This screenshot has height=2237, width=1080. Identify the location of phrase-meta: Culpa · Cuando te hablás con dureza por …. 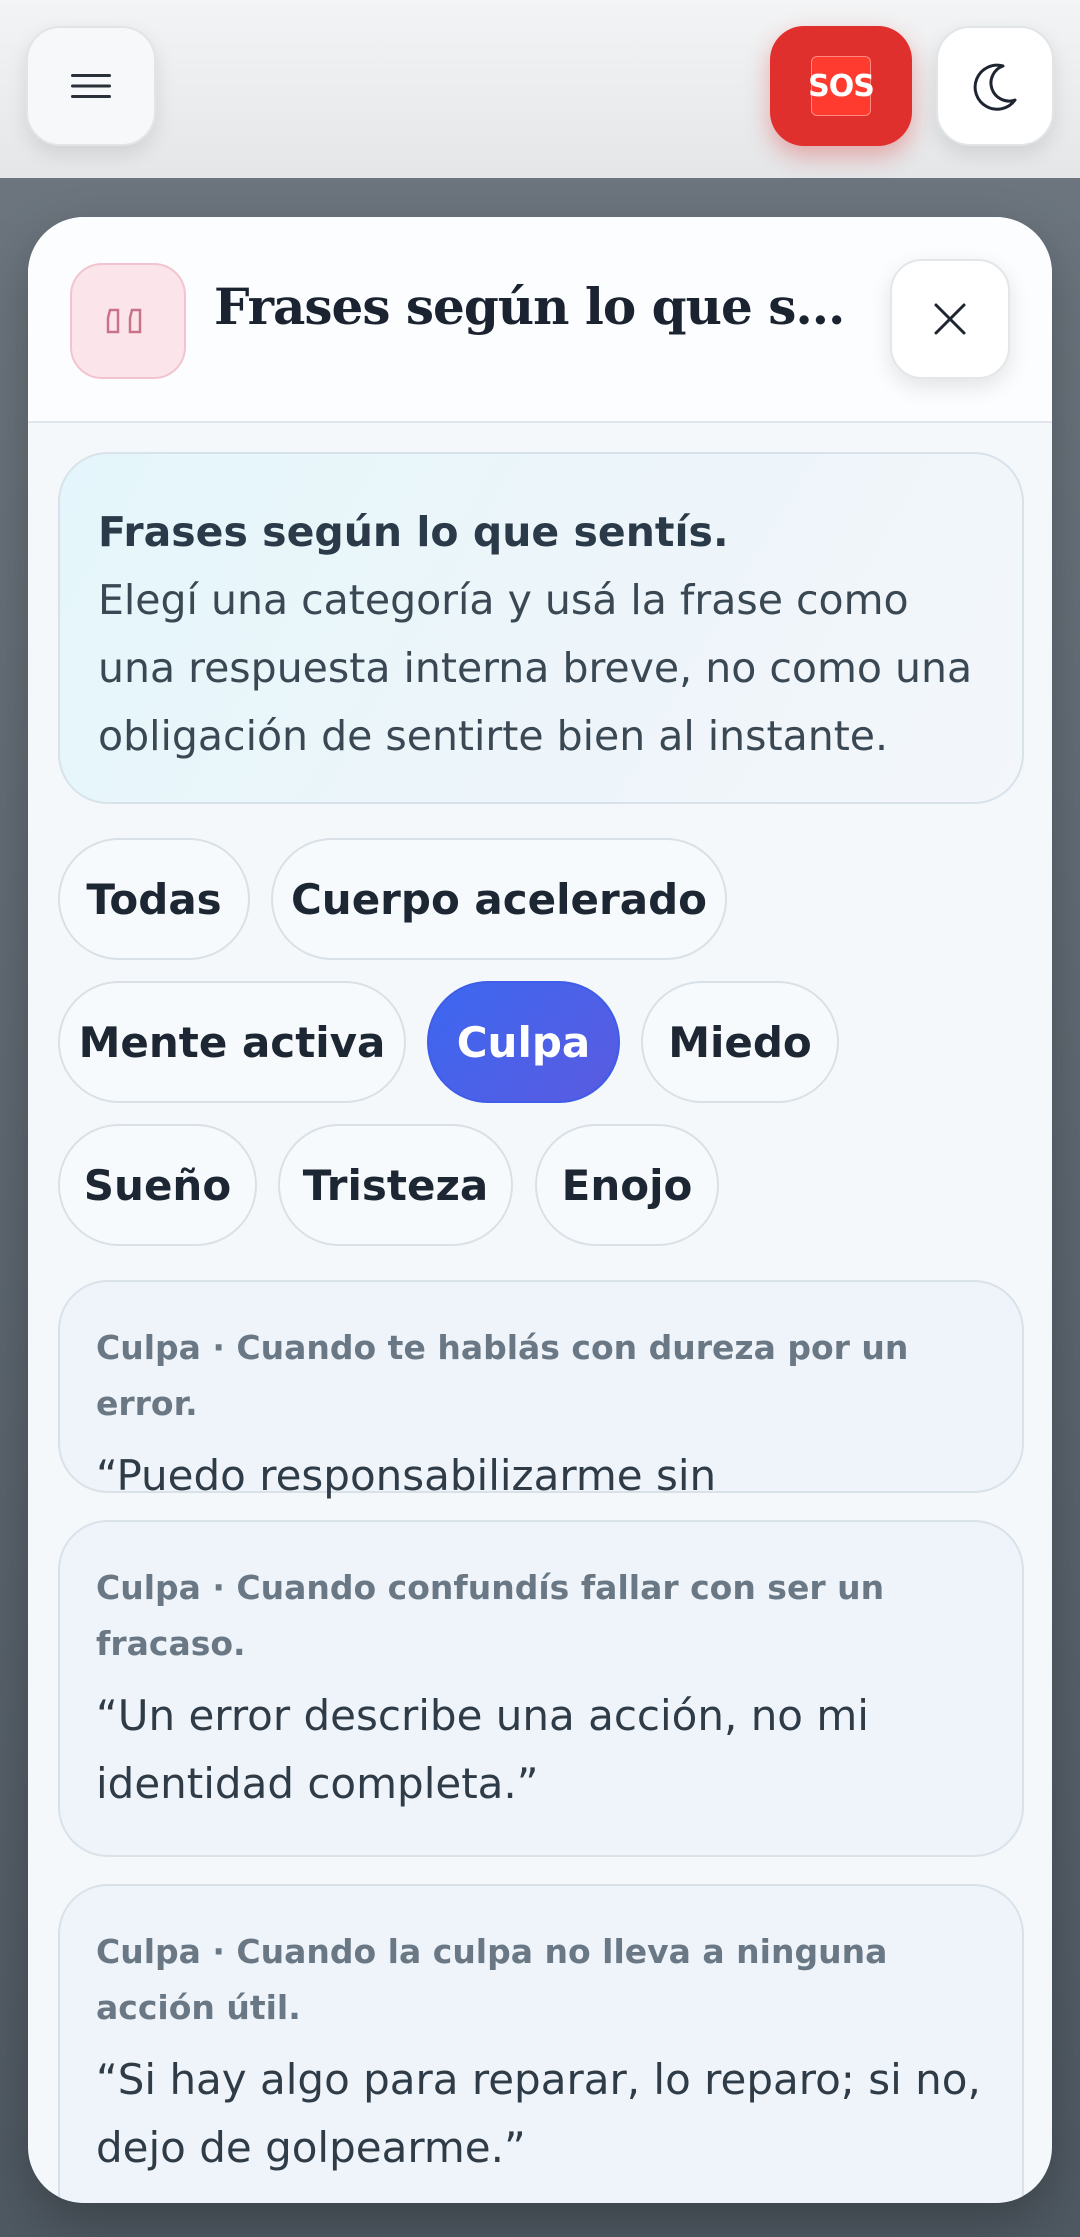
(502, 1375).